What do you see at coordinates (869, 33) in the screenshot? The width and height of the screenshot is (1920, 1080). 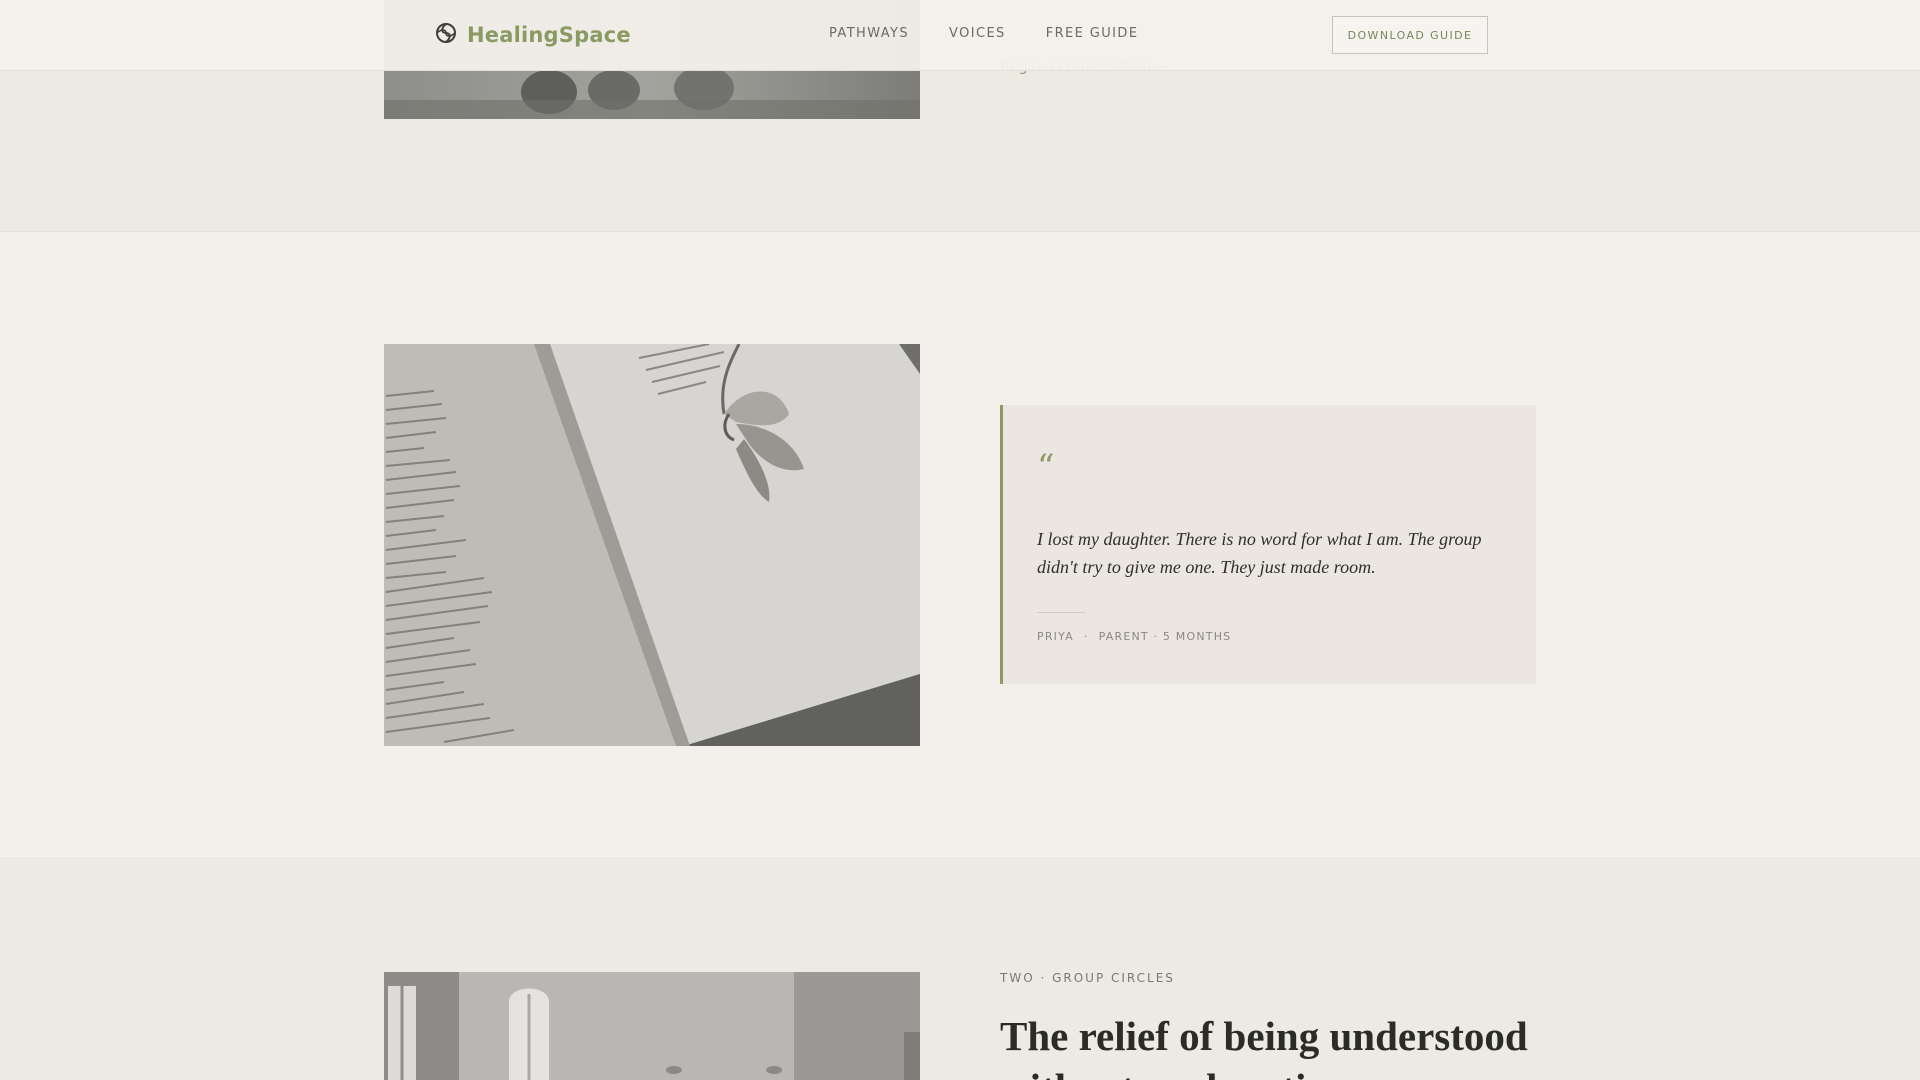 I see `nav-pathways: PATHWAYS` at bounding box center [869, 33].